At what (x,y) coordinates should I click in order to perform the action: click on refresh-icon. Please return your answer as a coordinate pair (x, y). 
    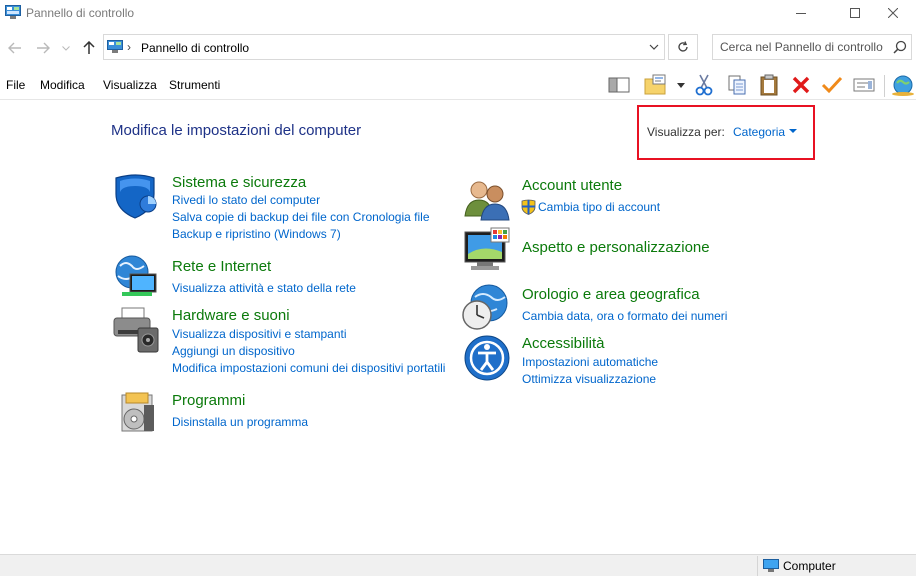
    Looking at the image, I should click on (683, 46).